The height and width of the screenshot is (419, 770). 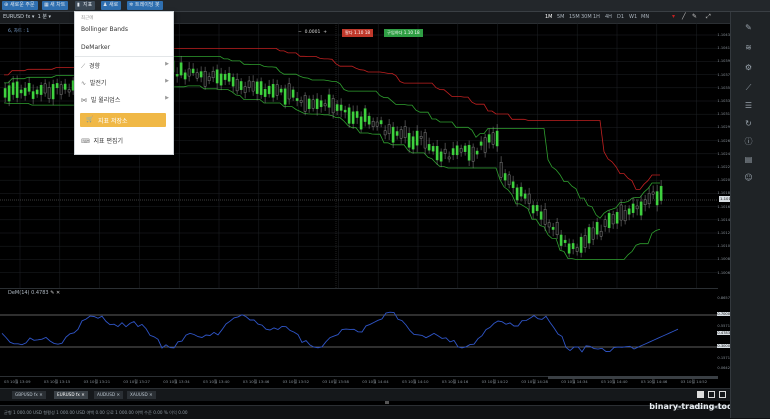 I want to click on time-tick: 03 10월 14:04, so click(x=375, y=381).